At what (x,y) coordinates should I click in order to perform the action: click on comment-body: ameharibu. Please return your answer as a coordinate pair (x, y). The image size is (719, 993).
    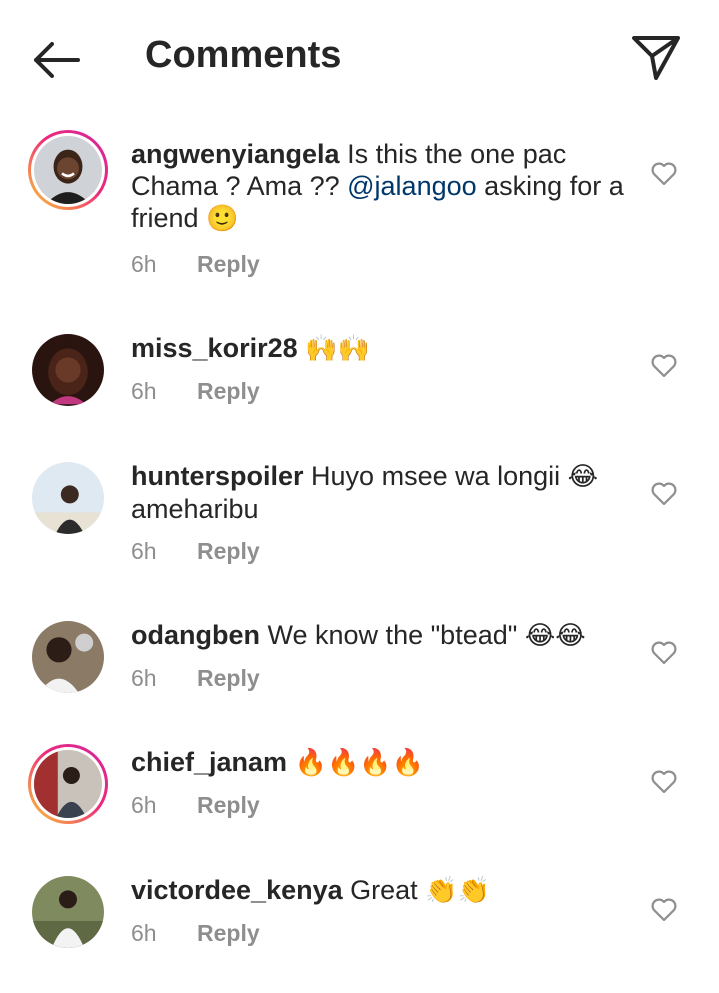
    Looking at the image, I should click on (195, 509).